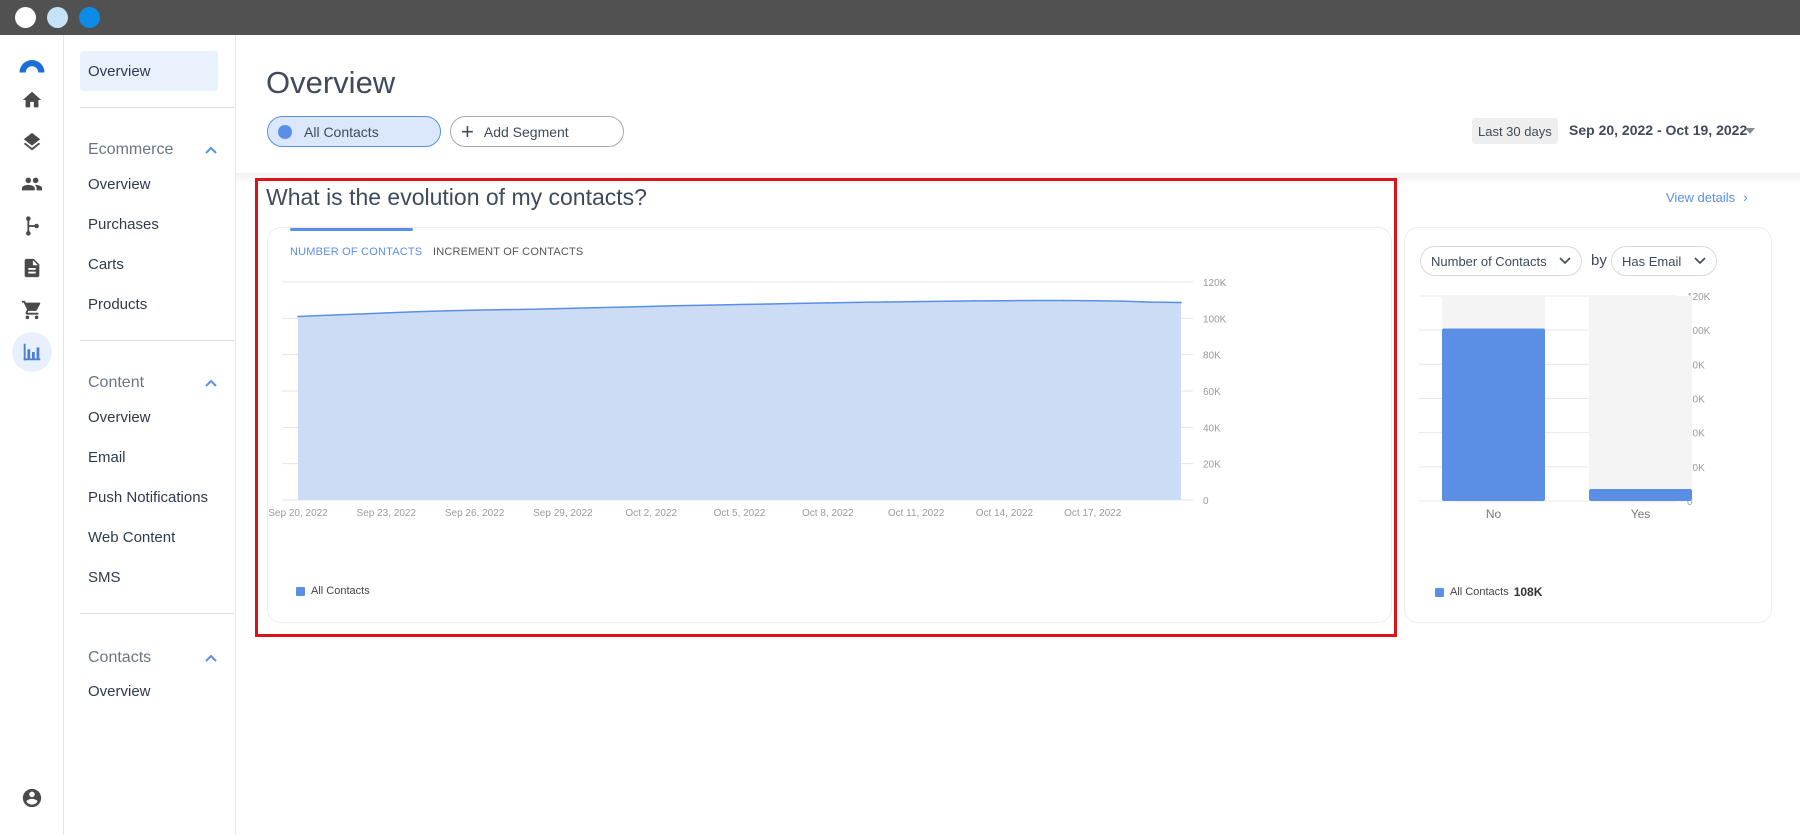  Describe the element at coordinates (149, 224) in the screenshot. I see `sidebar-item-purchases: Purchases` at that location.